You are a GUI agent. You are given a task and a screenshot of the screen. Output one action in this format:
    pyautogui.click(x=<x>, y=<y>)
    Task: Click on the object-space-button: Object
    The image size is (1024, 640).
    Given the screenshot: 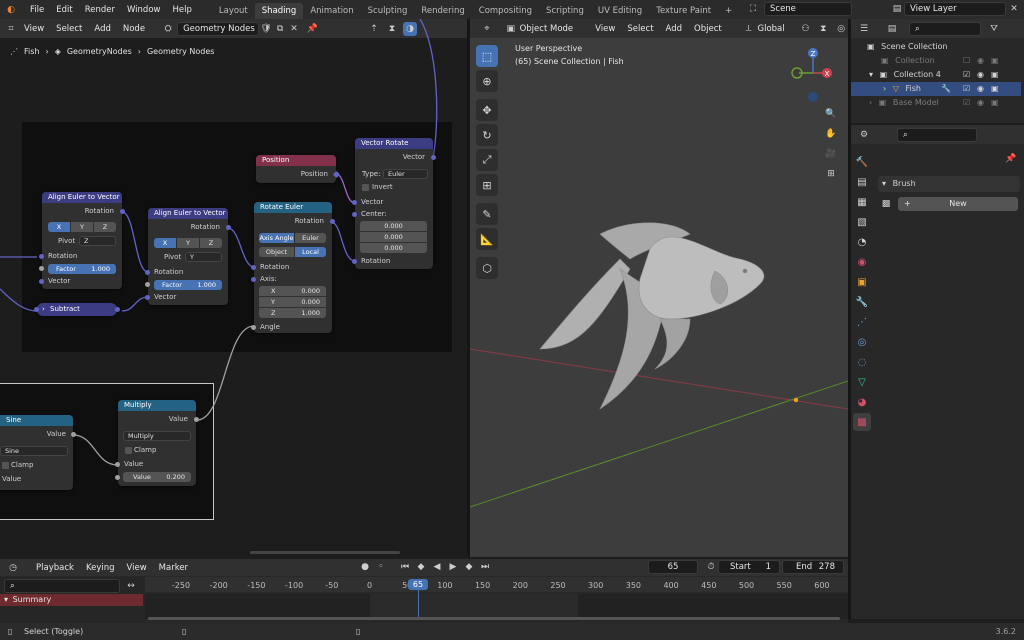 What is the action you would take?
    pyautogui.click(x=276, y=252)
    